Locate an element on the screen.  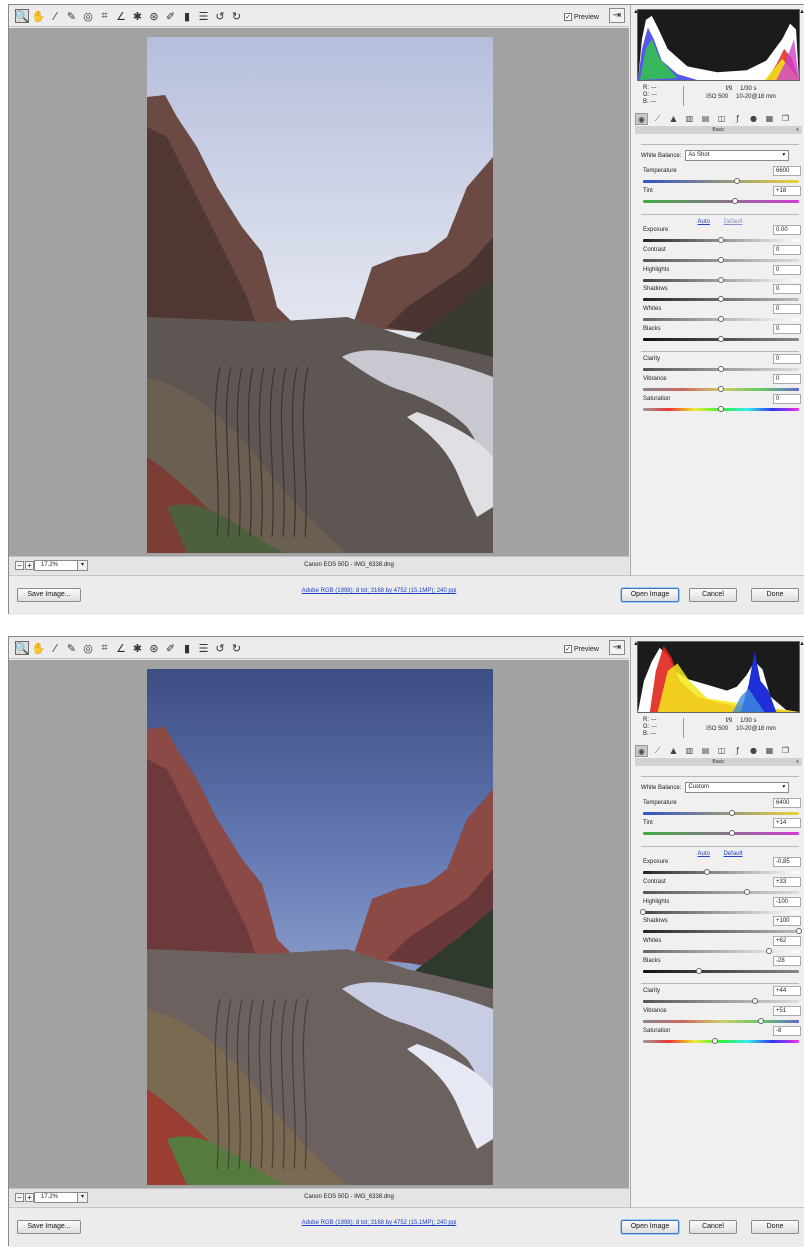
open-image-button: Open Image is located at coordinates (650, 1227).